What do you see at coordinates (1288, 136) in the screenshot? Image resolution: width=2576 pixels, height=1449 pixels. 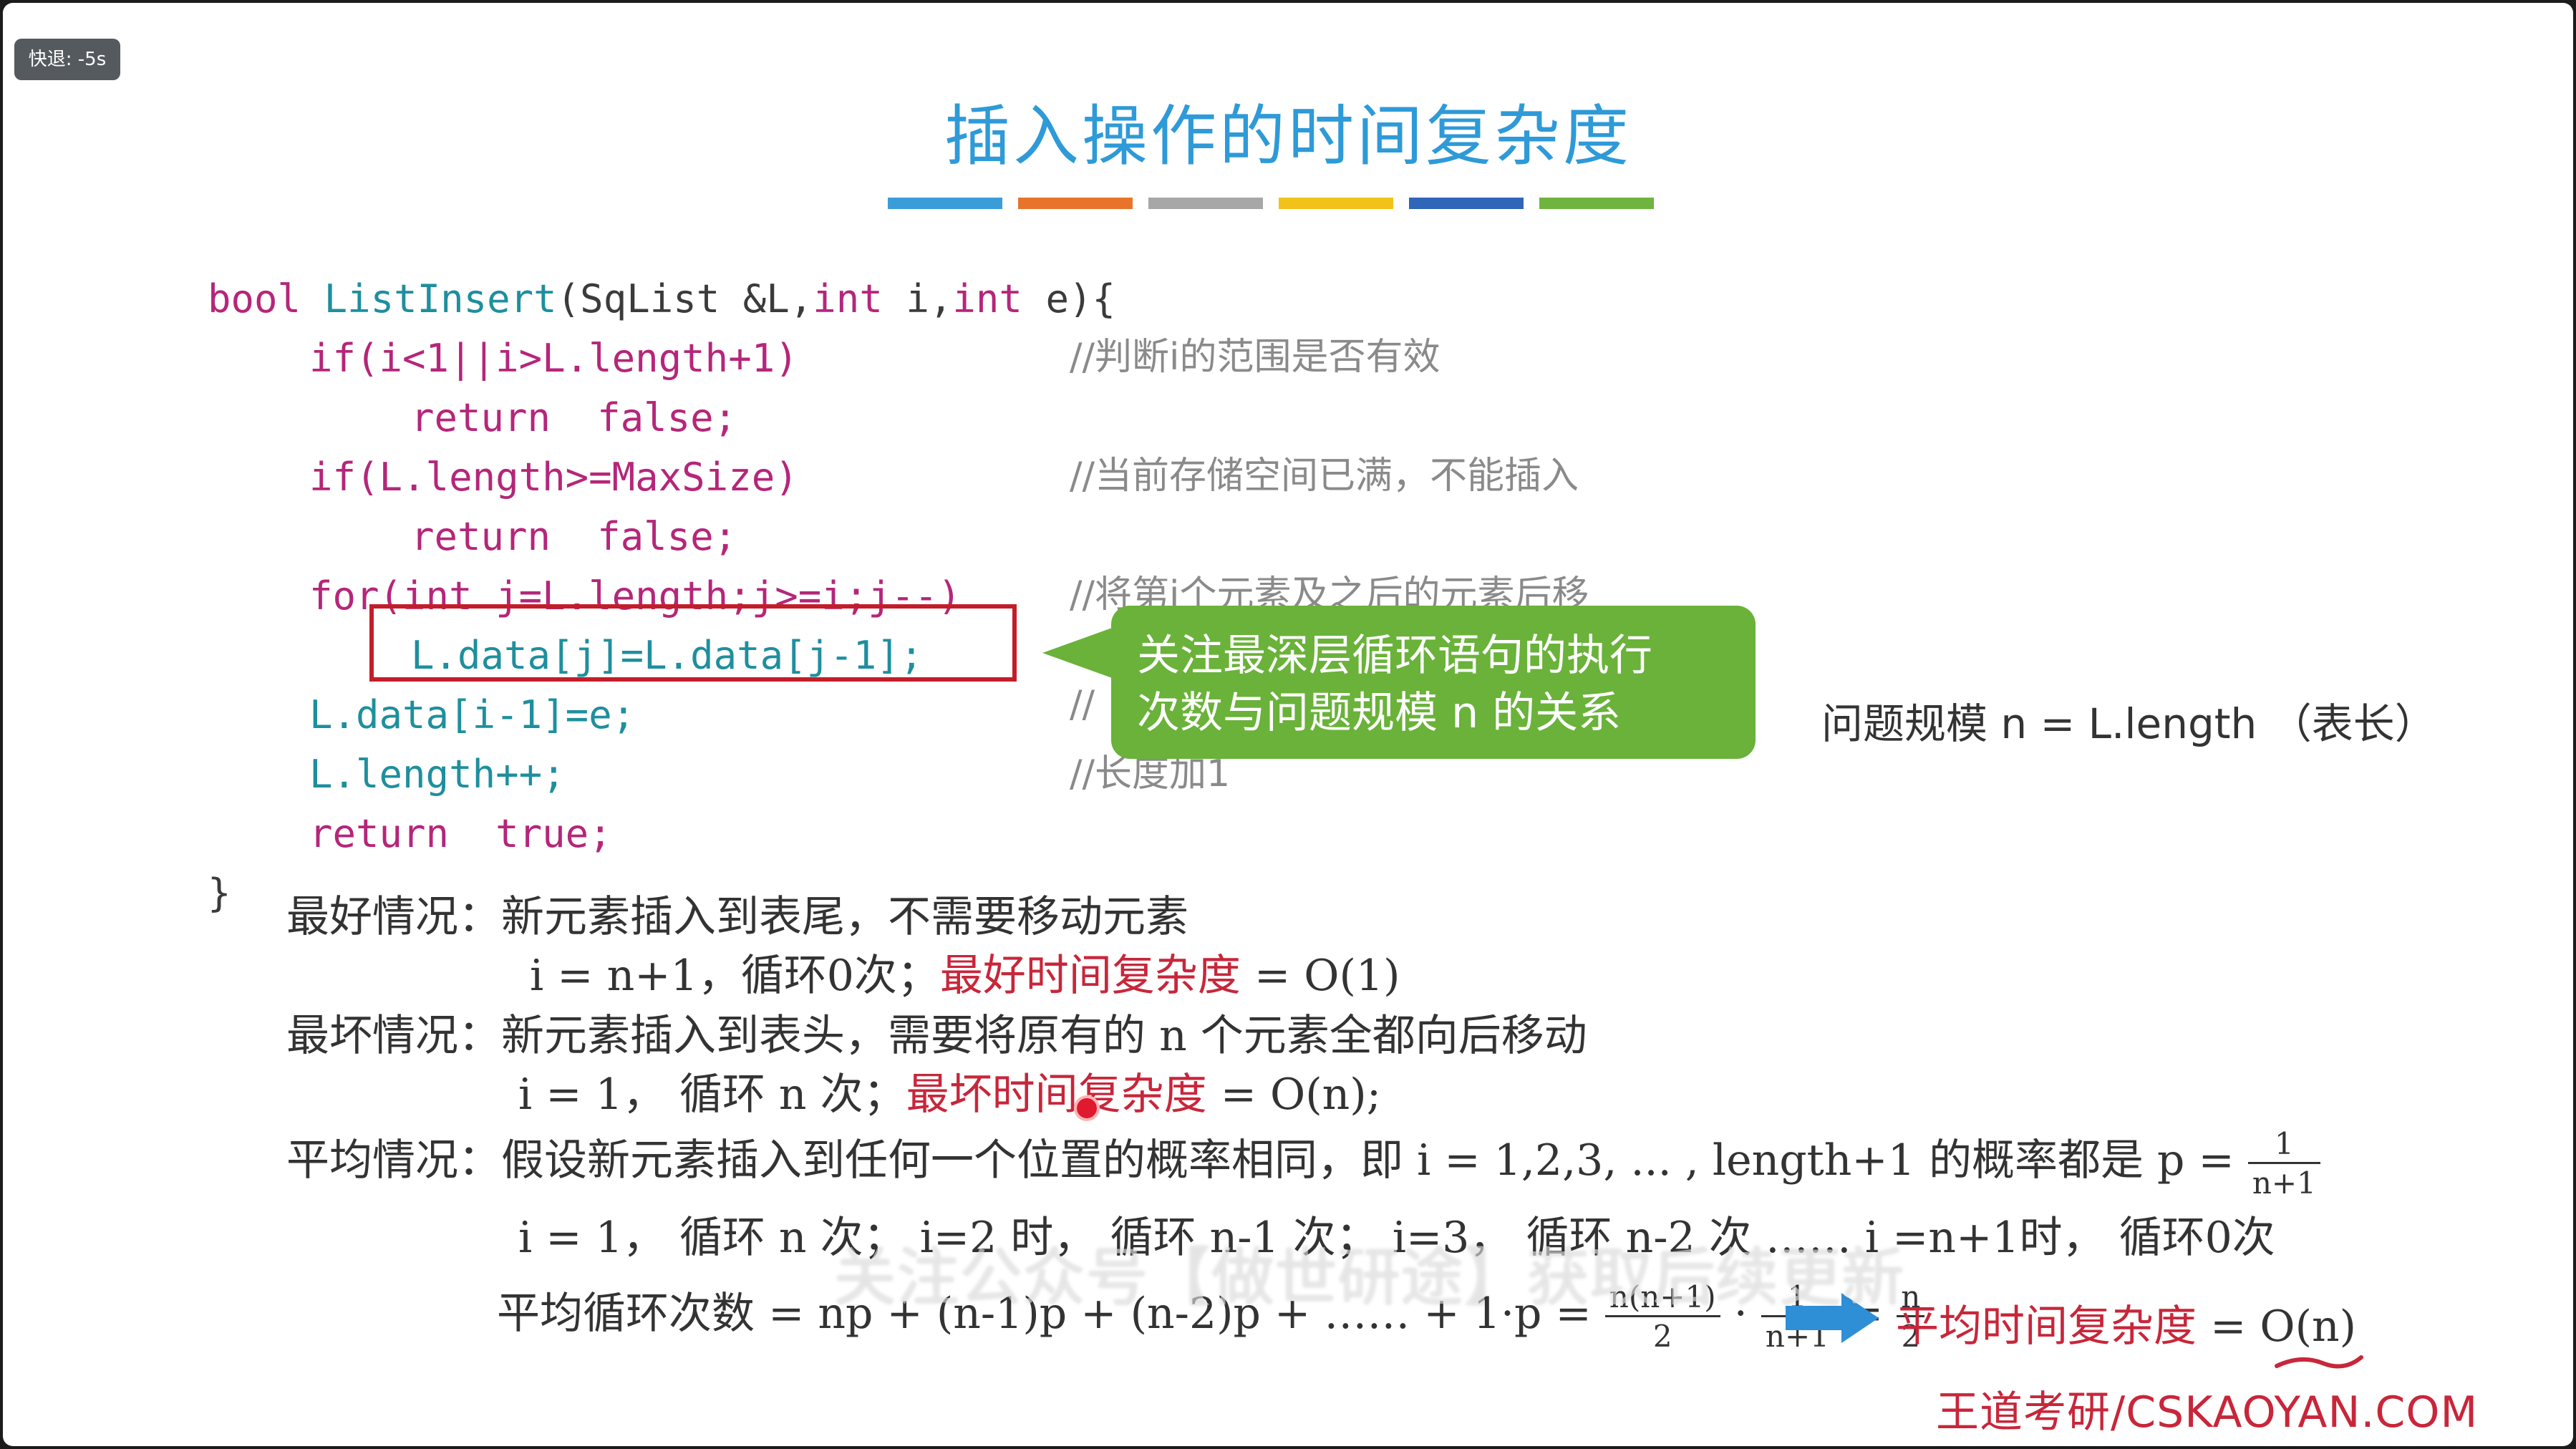 I see `slide-title: 插入操作的时间复杂度` at bounding box center [1288, 136].